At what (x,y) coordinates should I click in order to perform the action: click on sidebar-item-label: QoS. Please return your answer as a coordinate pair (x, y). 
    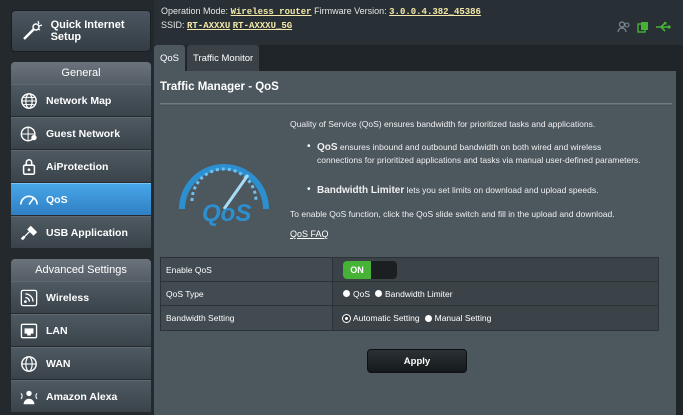
    Looking at the image, I should click on (57, 199).